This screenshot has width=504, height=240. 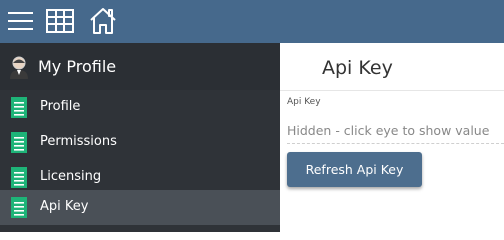 What do you see at coordinates (19, 67) in the screenshot?
I see `profile-avatar-icon` at bounding box center [19, 67].